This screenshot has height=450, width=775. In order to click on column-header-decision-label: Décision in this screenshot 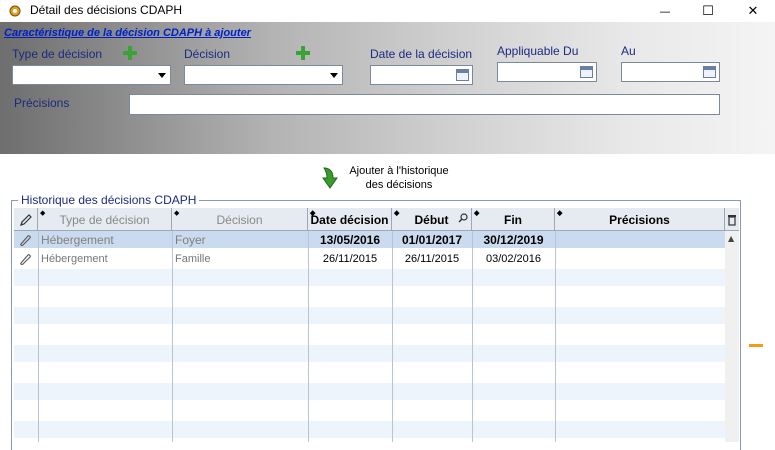, I will do `click(239, 219)`.